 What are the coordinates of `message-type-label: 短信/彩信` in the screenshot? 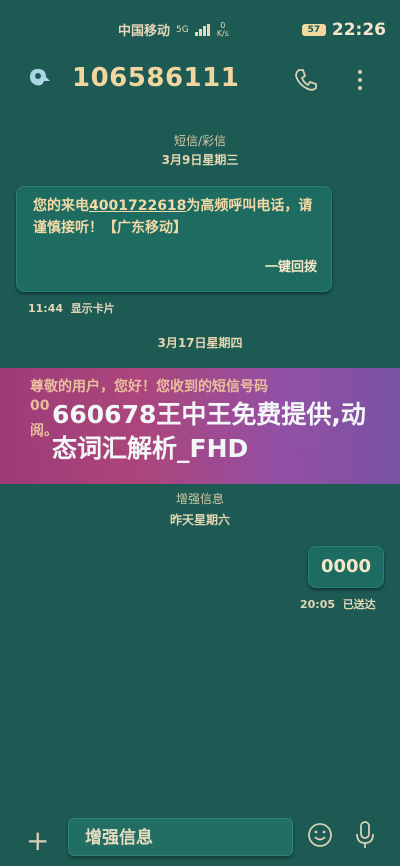 It's located at (200, 141).